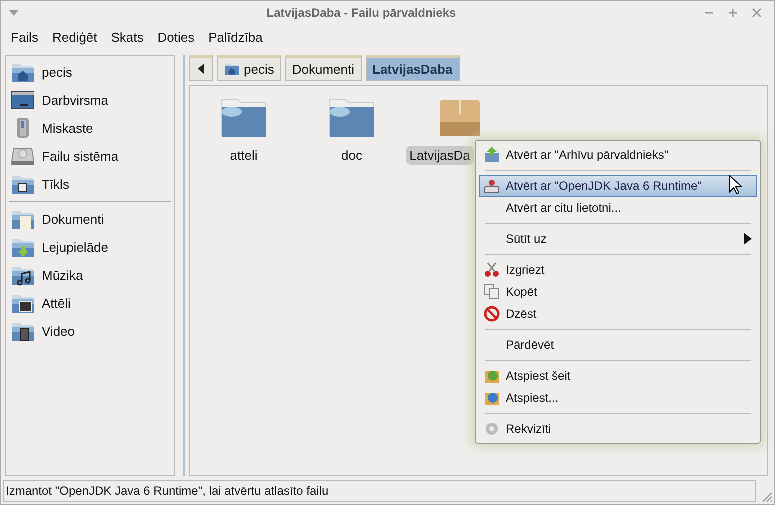 The width and height of the screenshot is (775, 505). Describe the element at coordinates (244, 155) in the screenshot. I see `file-name: atteli` at that location.